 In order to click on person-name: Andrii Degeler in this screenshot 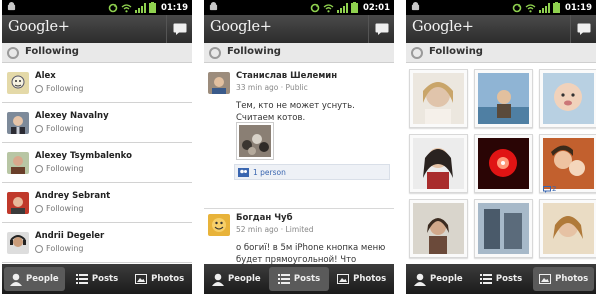, I will do `click(70, 236)`.